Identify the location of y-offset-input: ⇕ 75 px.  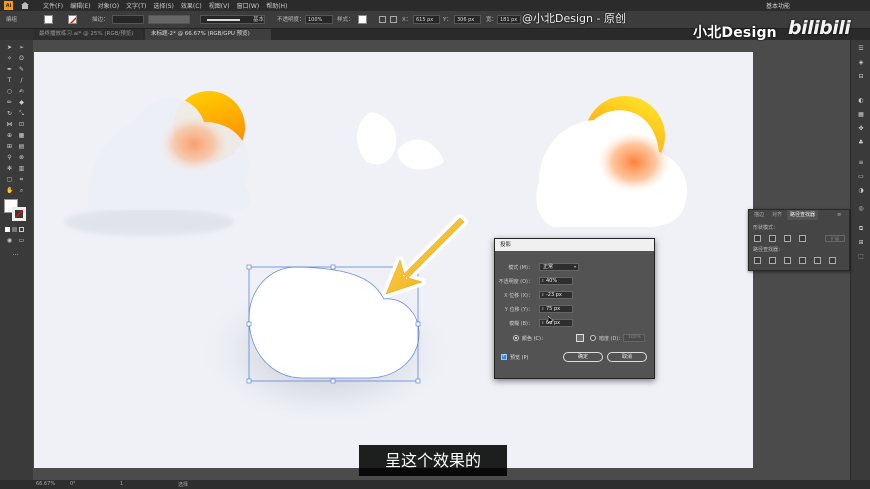
(556, 309).